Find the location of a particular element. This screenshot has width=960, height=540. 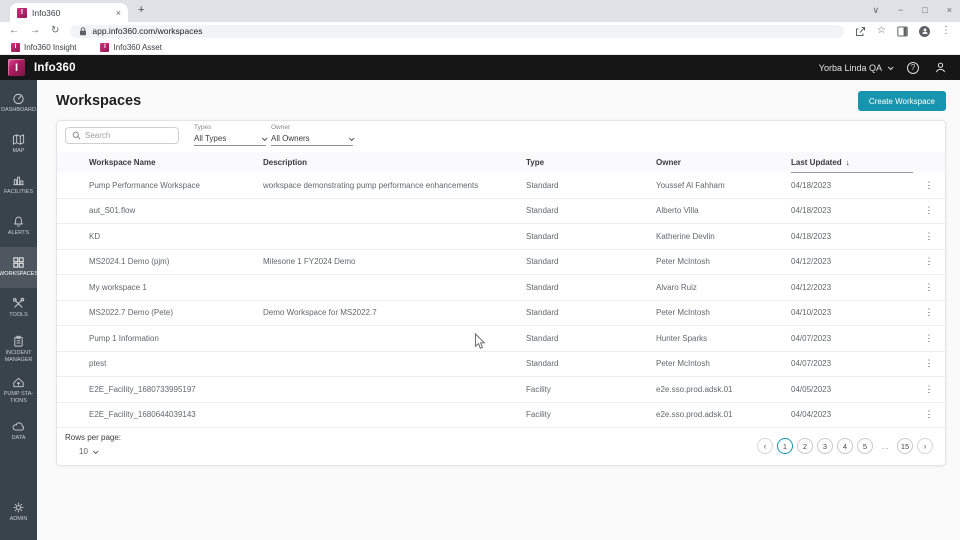

page-number-button: 1 is located at coordinates (785, 446).